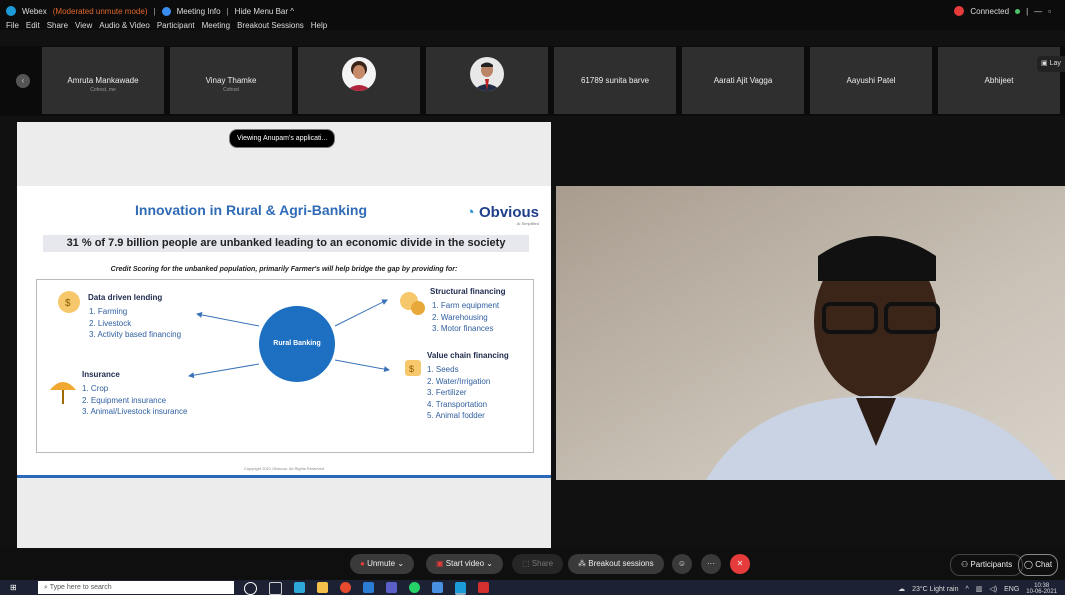 This screenshot has width=1065, height=595. Describe the element at coordinates (216, 25) in the screenshot. I see `menu-meeting: Meeting` at that location.